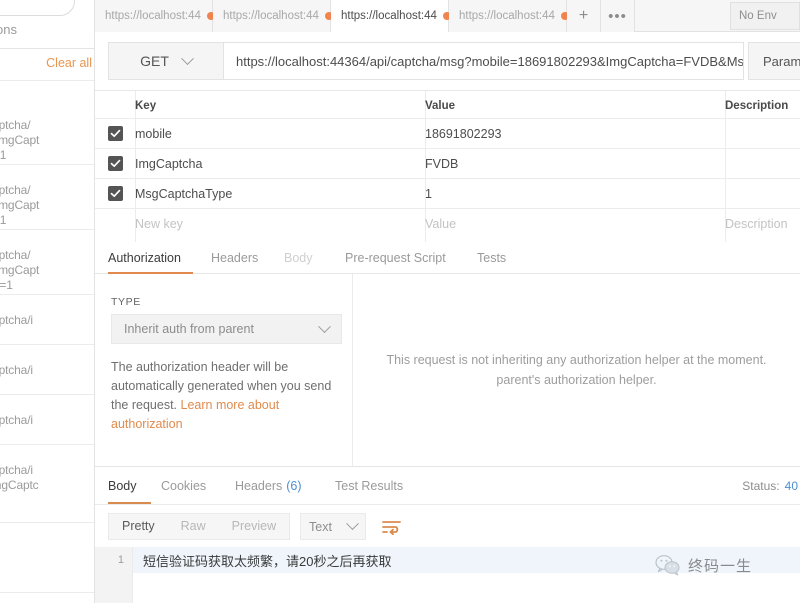  I want to click on content-type-select: Text, so click(333, 526).